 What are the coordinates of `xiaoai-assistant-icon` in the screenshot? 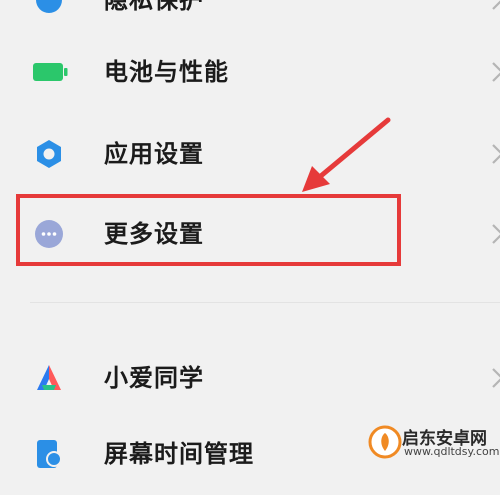 It's located at (49, 378).